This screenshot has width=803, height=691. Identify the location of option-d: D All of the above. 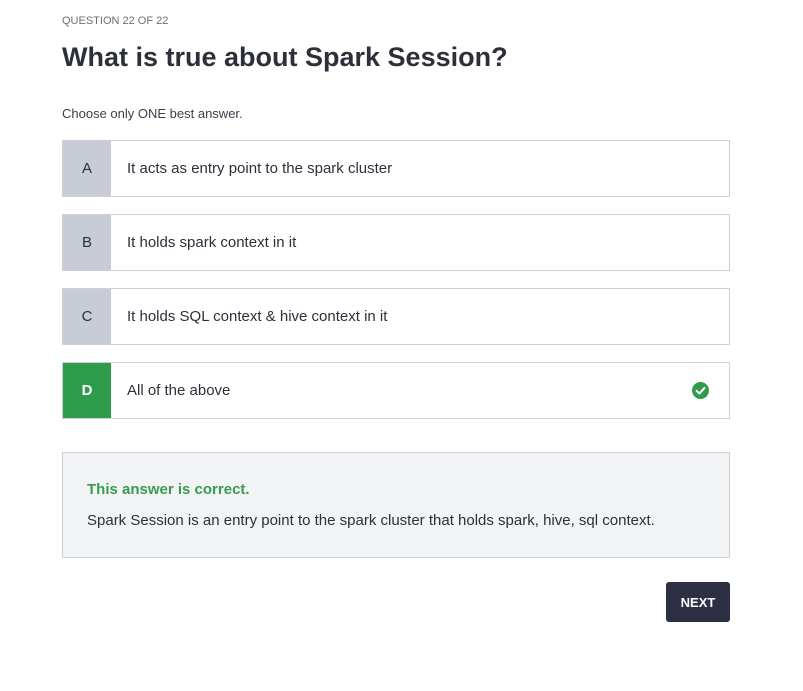
(396, 390).